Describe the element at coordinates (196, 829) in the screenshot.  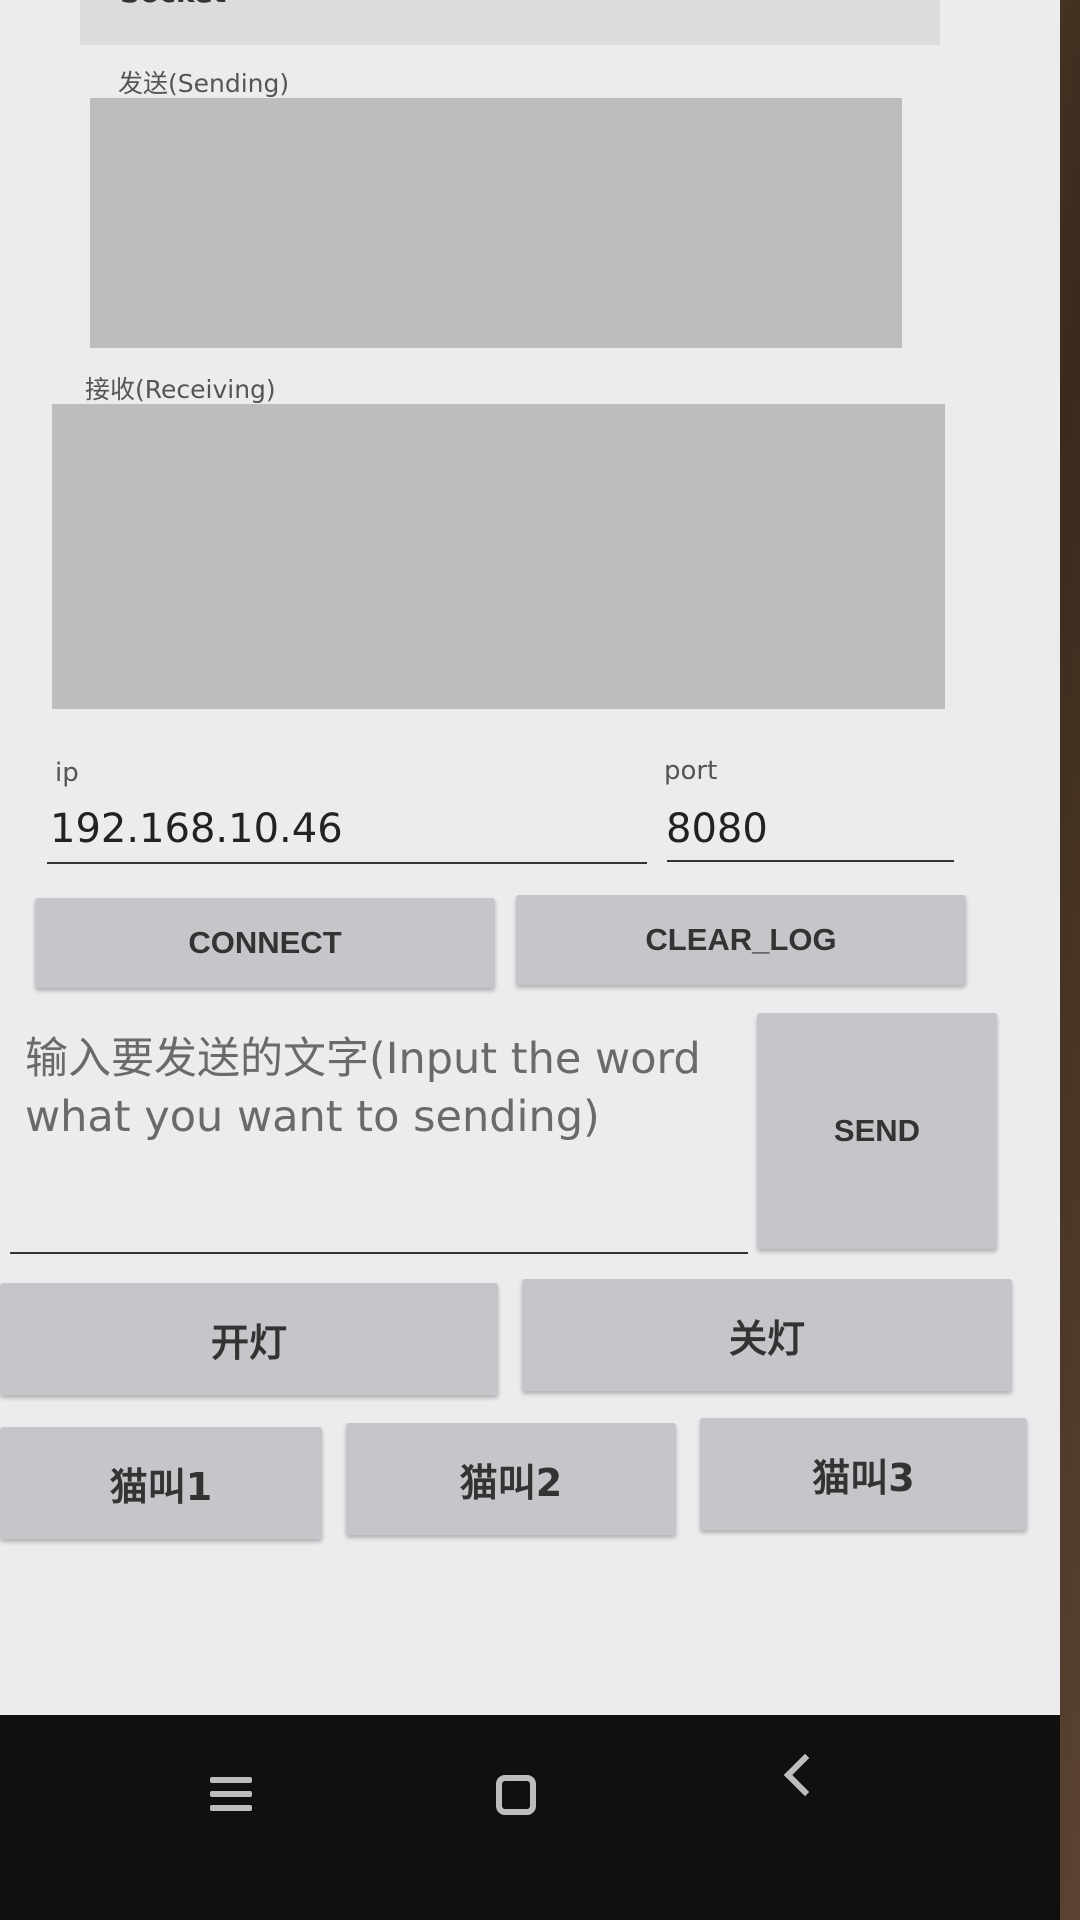
I see `ip-input: 192.168.10.46` at that location.